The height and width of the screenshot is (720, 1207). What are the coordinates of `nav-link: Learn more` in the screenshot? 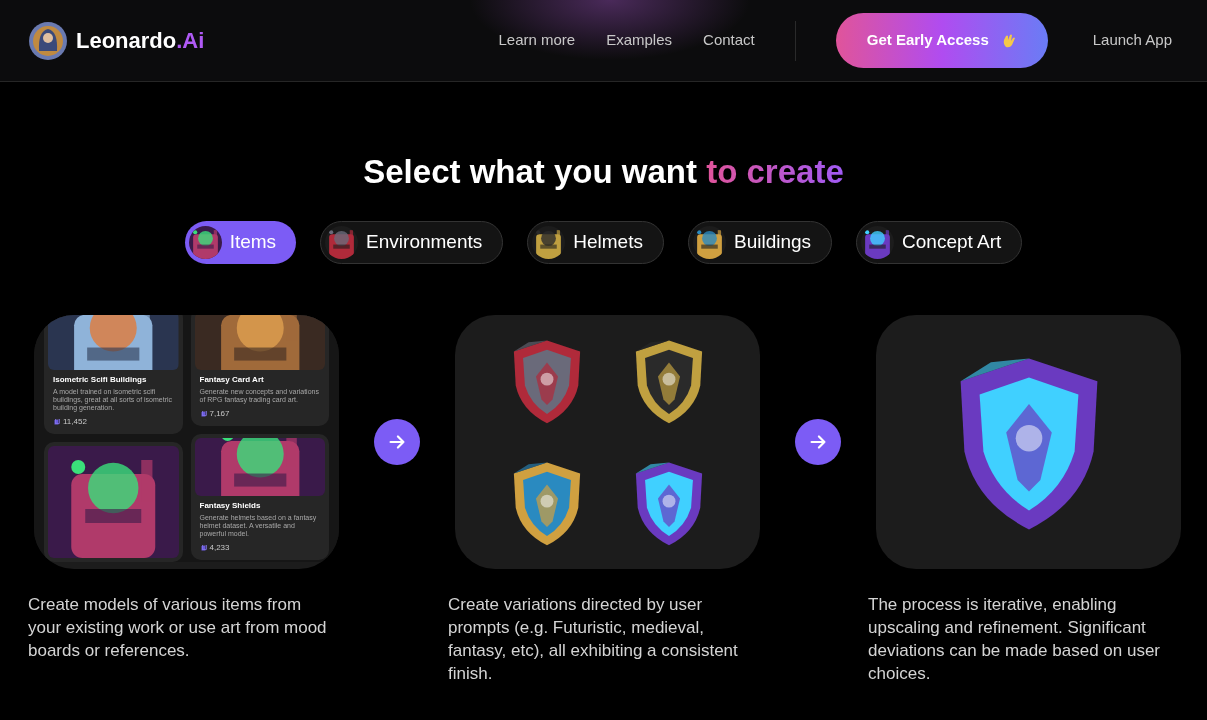 It's located at (537, 40).